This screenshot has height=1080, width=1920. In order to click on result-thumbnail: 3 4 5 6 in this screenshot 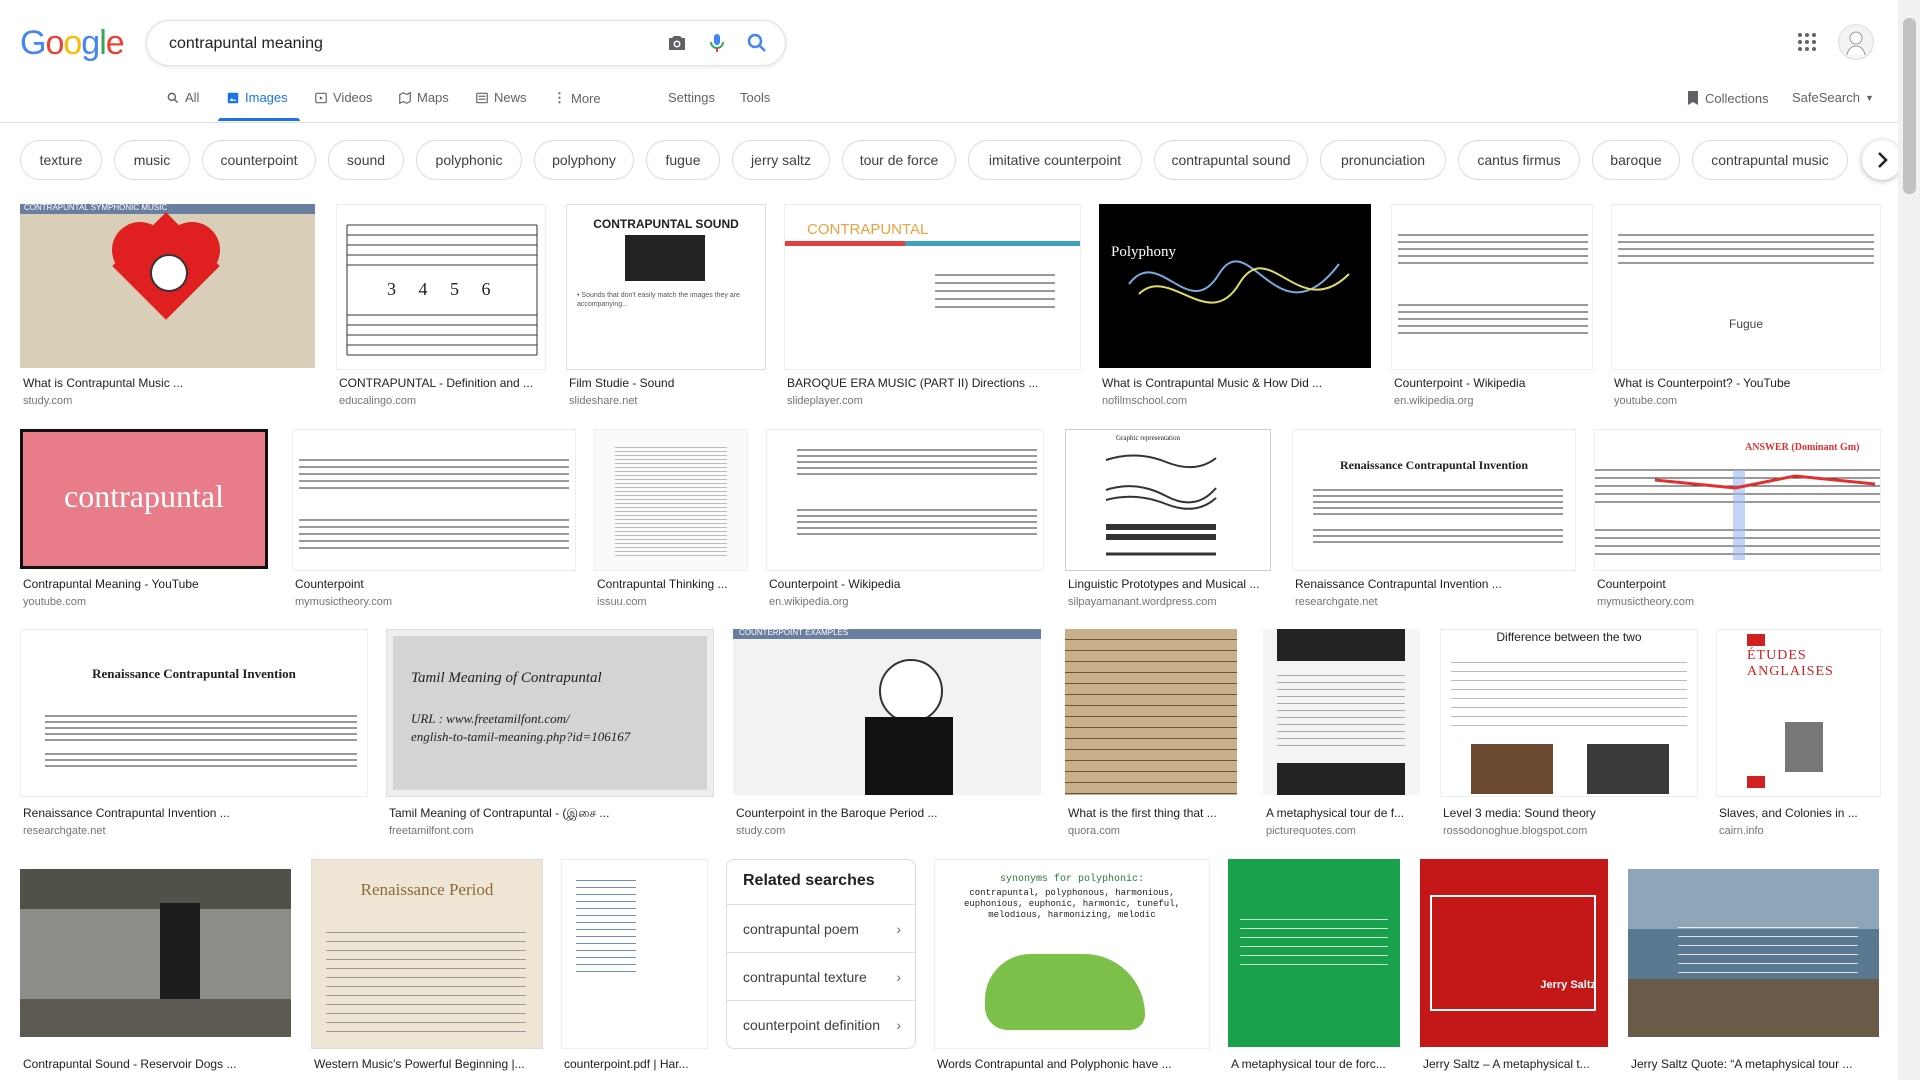, I will do `click(441, 287)`.